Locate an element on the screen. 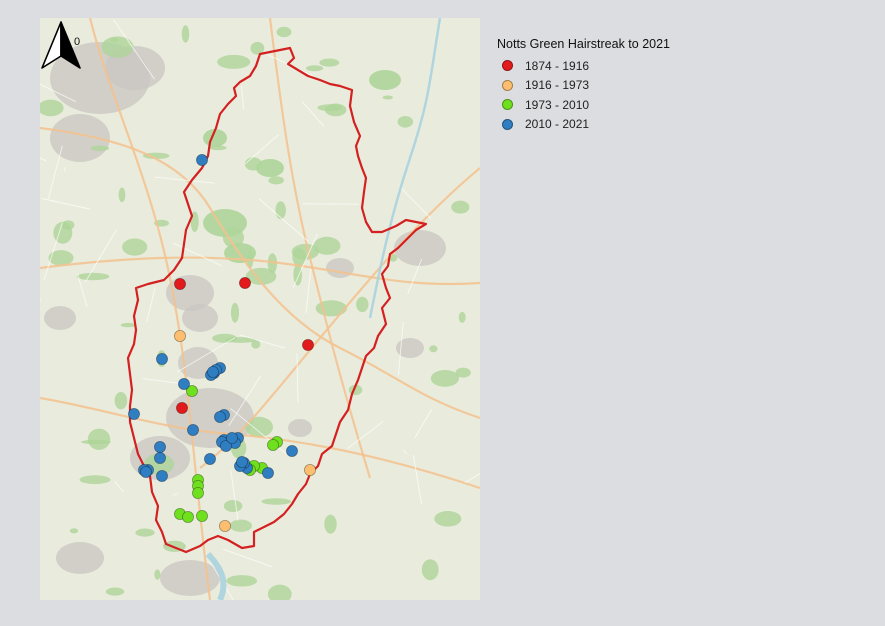 Image resolution: width=885 pixels, height=626 pixels. north-arrow-label: 0 is located at coordinates (77, 42).